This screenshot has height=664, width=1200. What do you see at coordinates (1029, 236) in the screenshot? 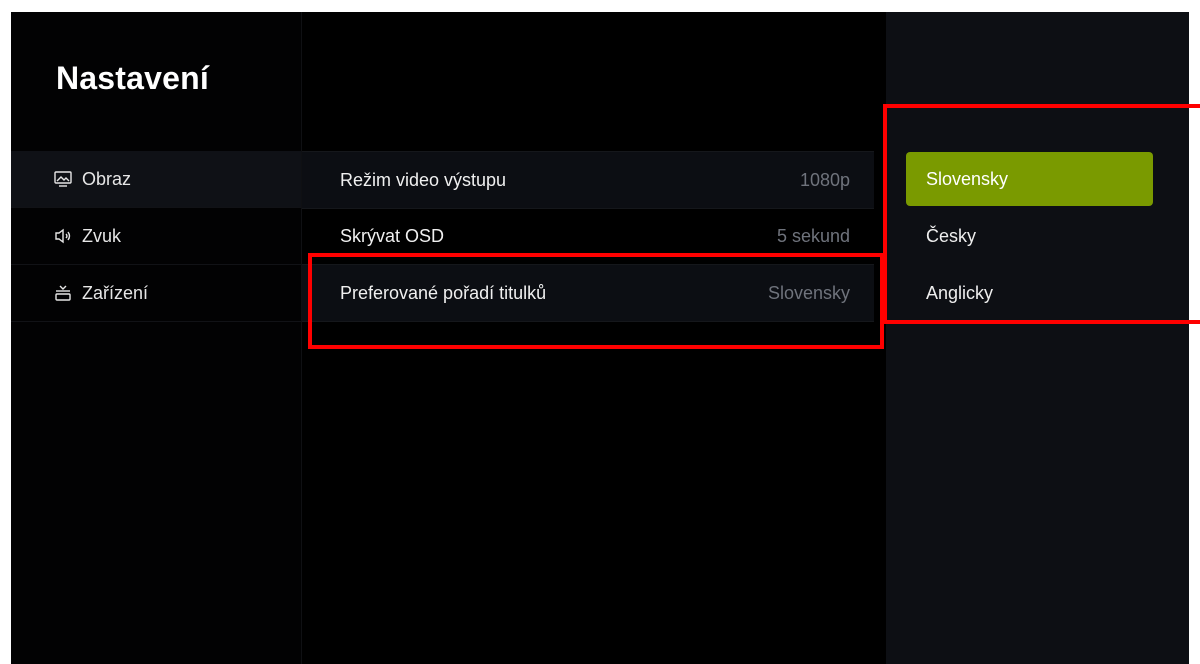
I see `option-cesky: Česky` at bounding box center [1029, 236].